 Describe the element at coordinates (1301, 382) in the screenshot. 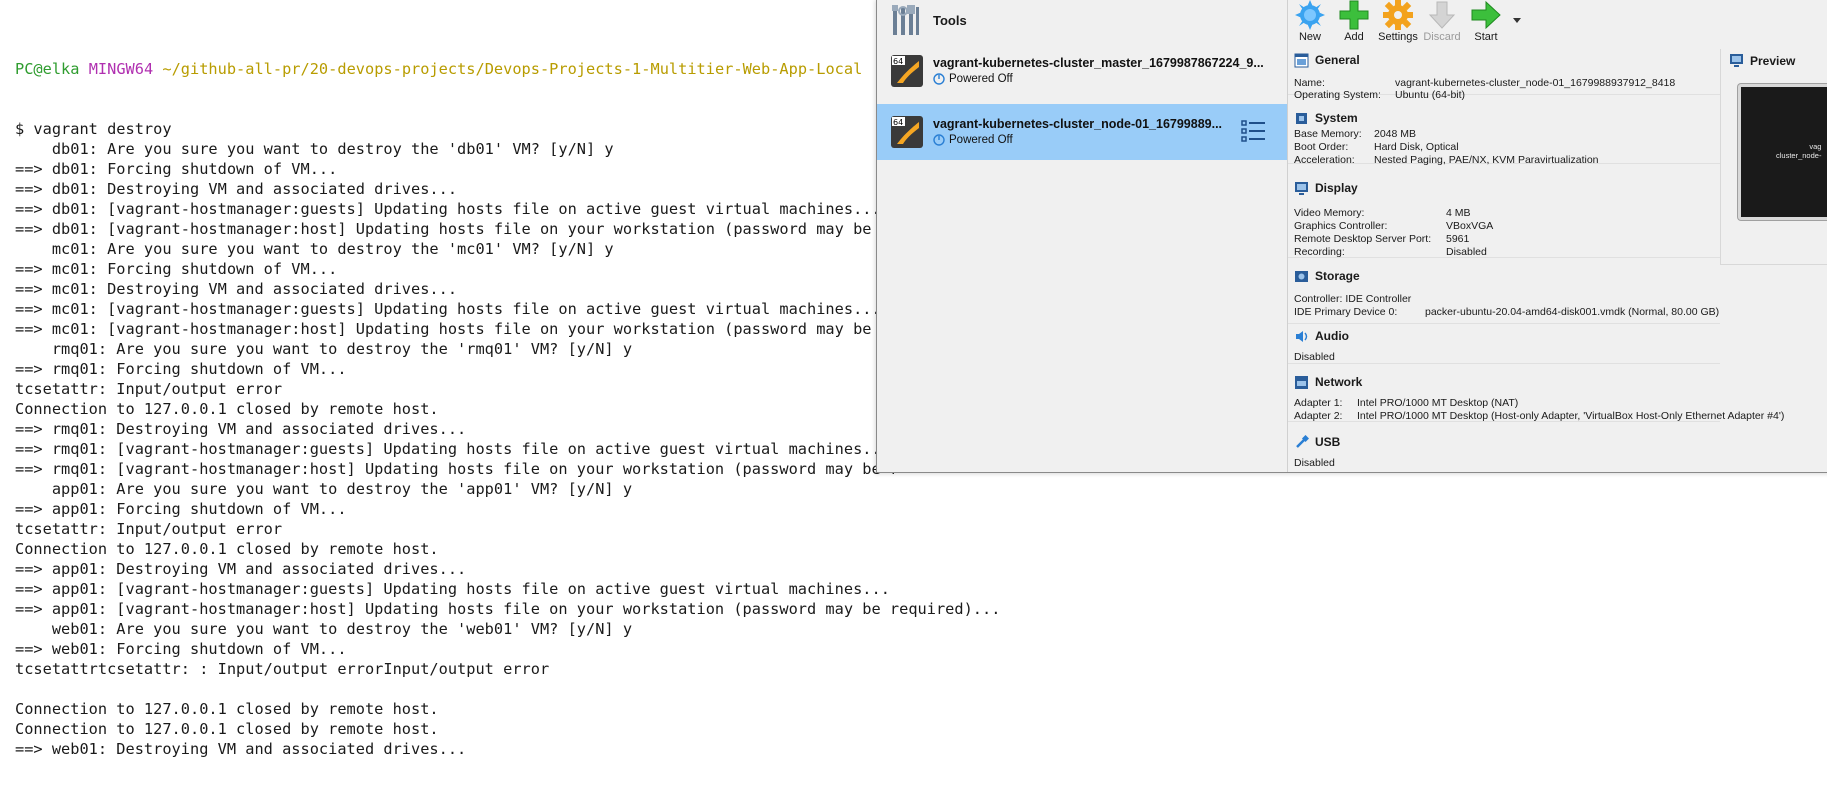

I see `network-icon` at that location.